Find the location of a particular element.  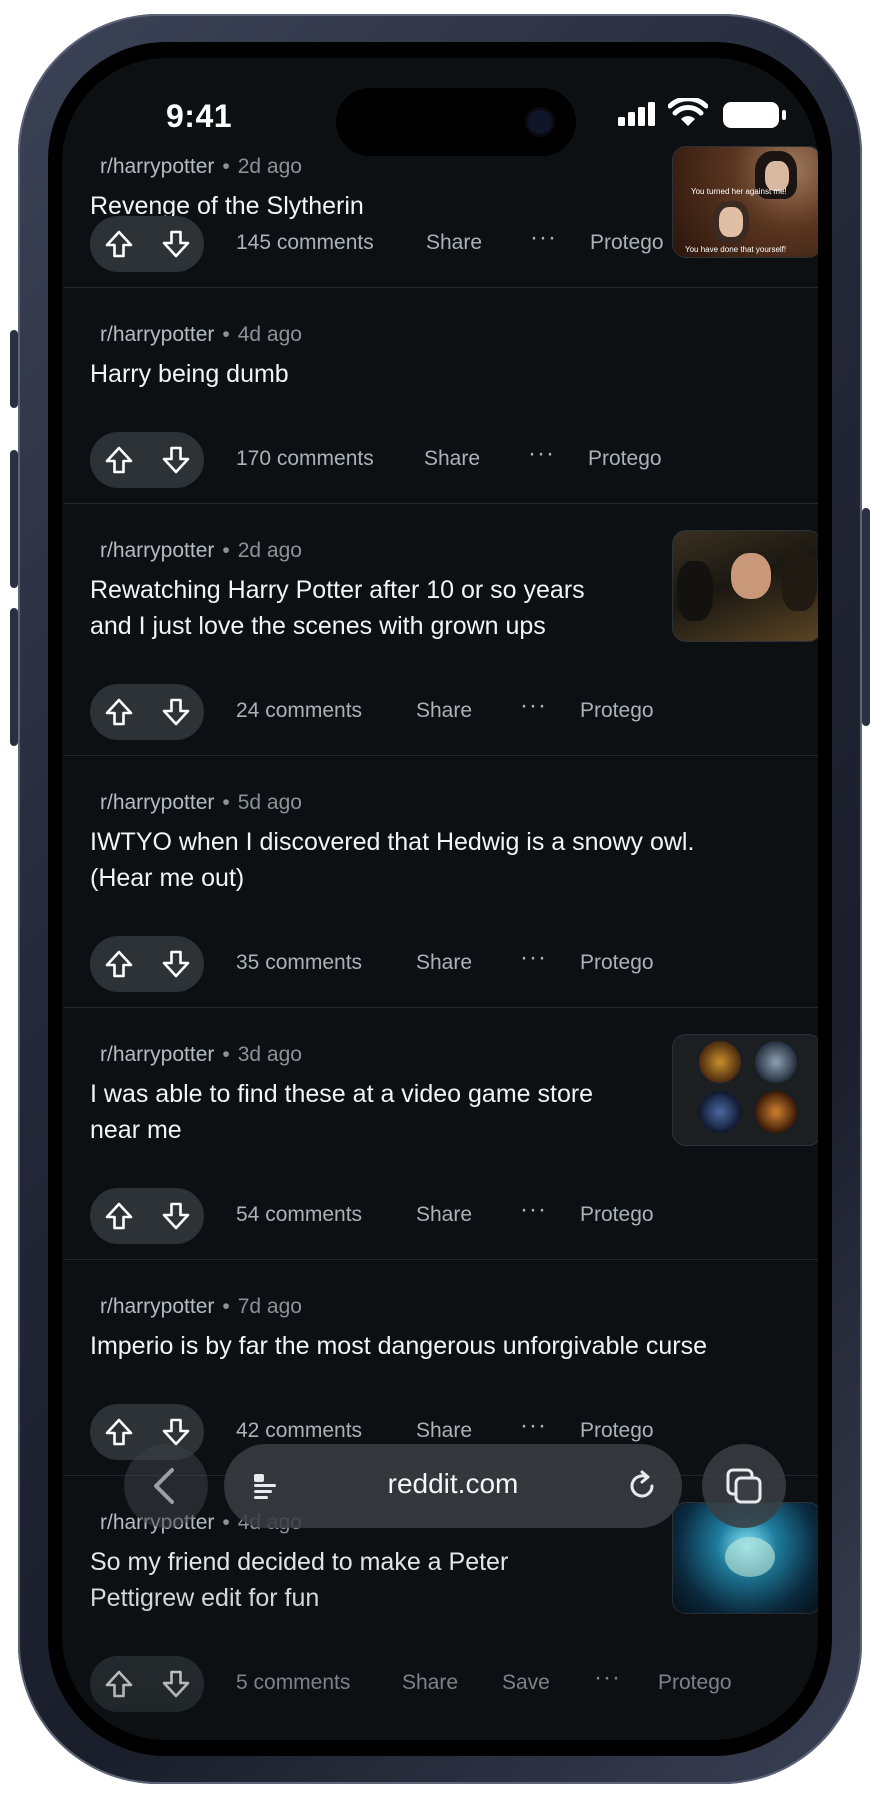

volume-up-button is located at coordinates (14, 519).